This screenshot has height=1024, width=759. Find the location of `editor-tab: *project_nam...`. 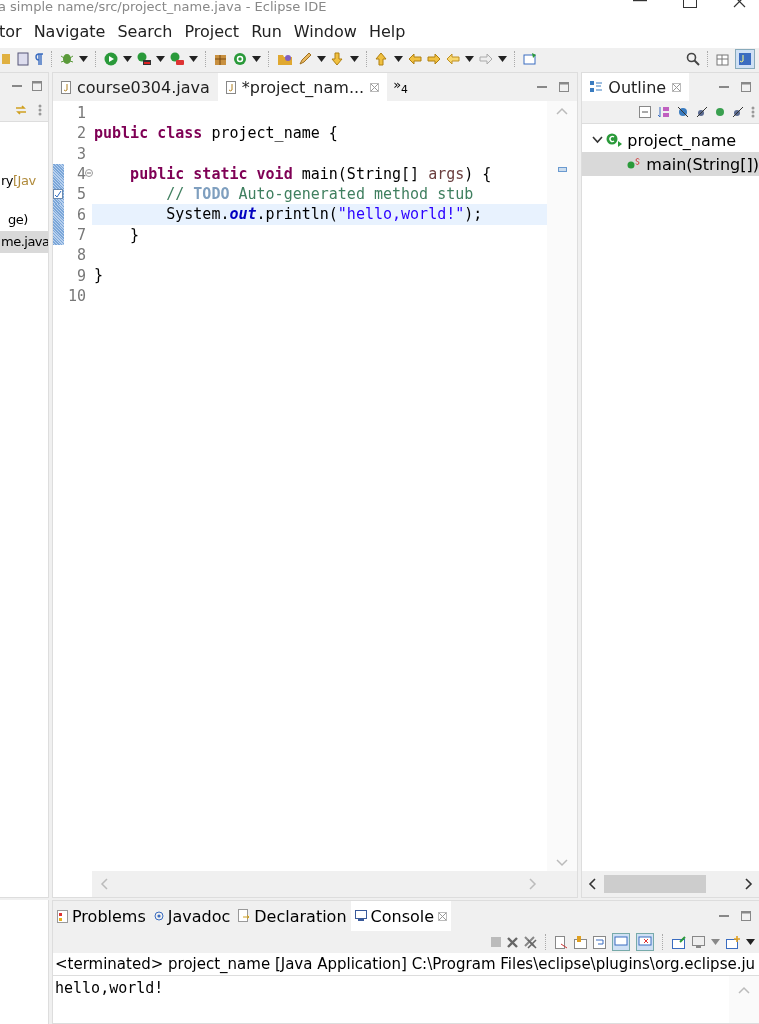

editor-tab: *project_nam... is located at coordinates (302, 87).